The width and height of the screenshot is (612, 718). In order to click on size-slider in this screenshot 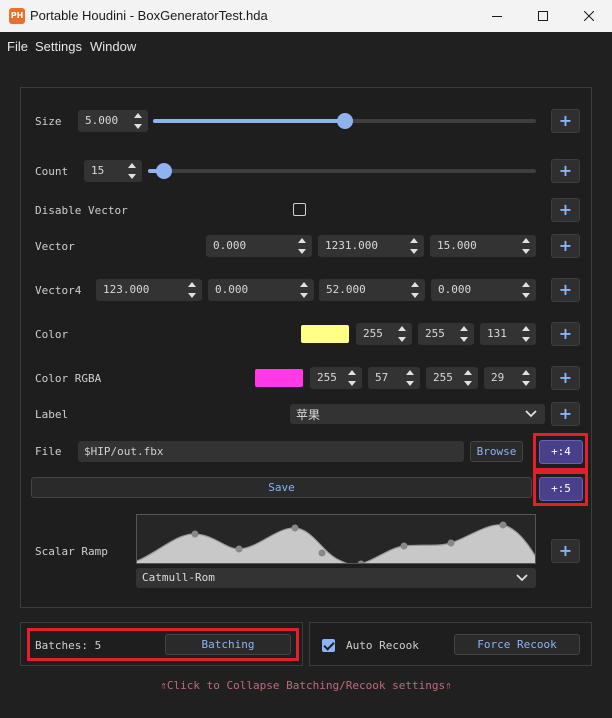, I will do `click(344, 121)`.